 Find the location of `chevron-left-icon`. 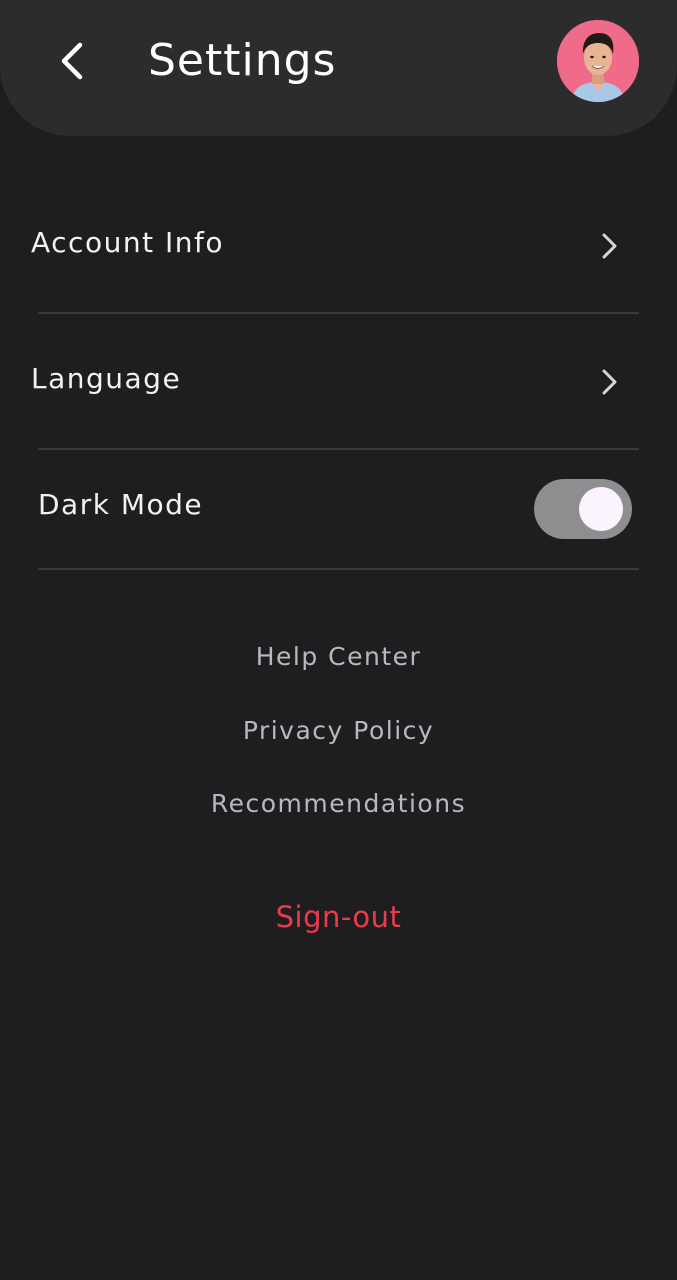

chevron-left-icon is located at coordinates (72, 61).